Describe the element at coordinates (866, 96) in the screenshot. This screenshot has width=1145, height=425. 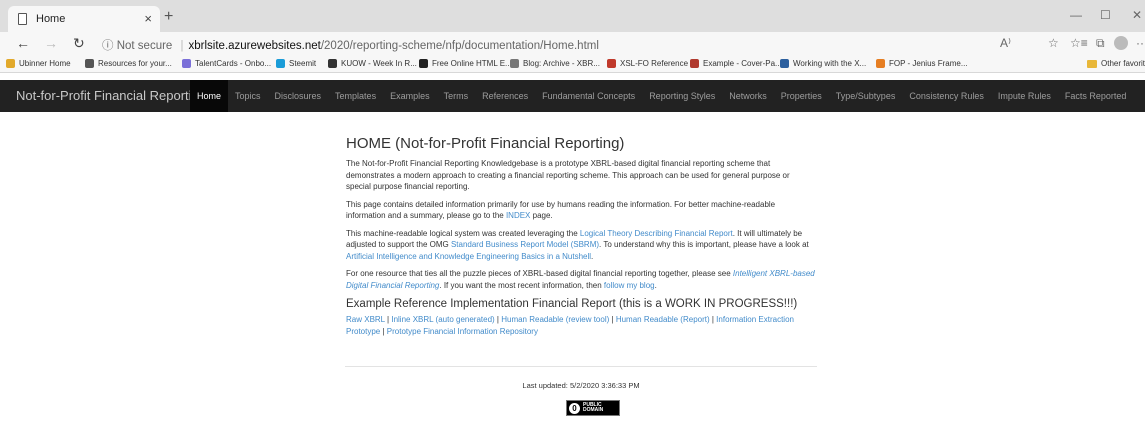
I see `nav-link-type-subtypes: Type/Subtypes` at that location.